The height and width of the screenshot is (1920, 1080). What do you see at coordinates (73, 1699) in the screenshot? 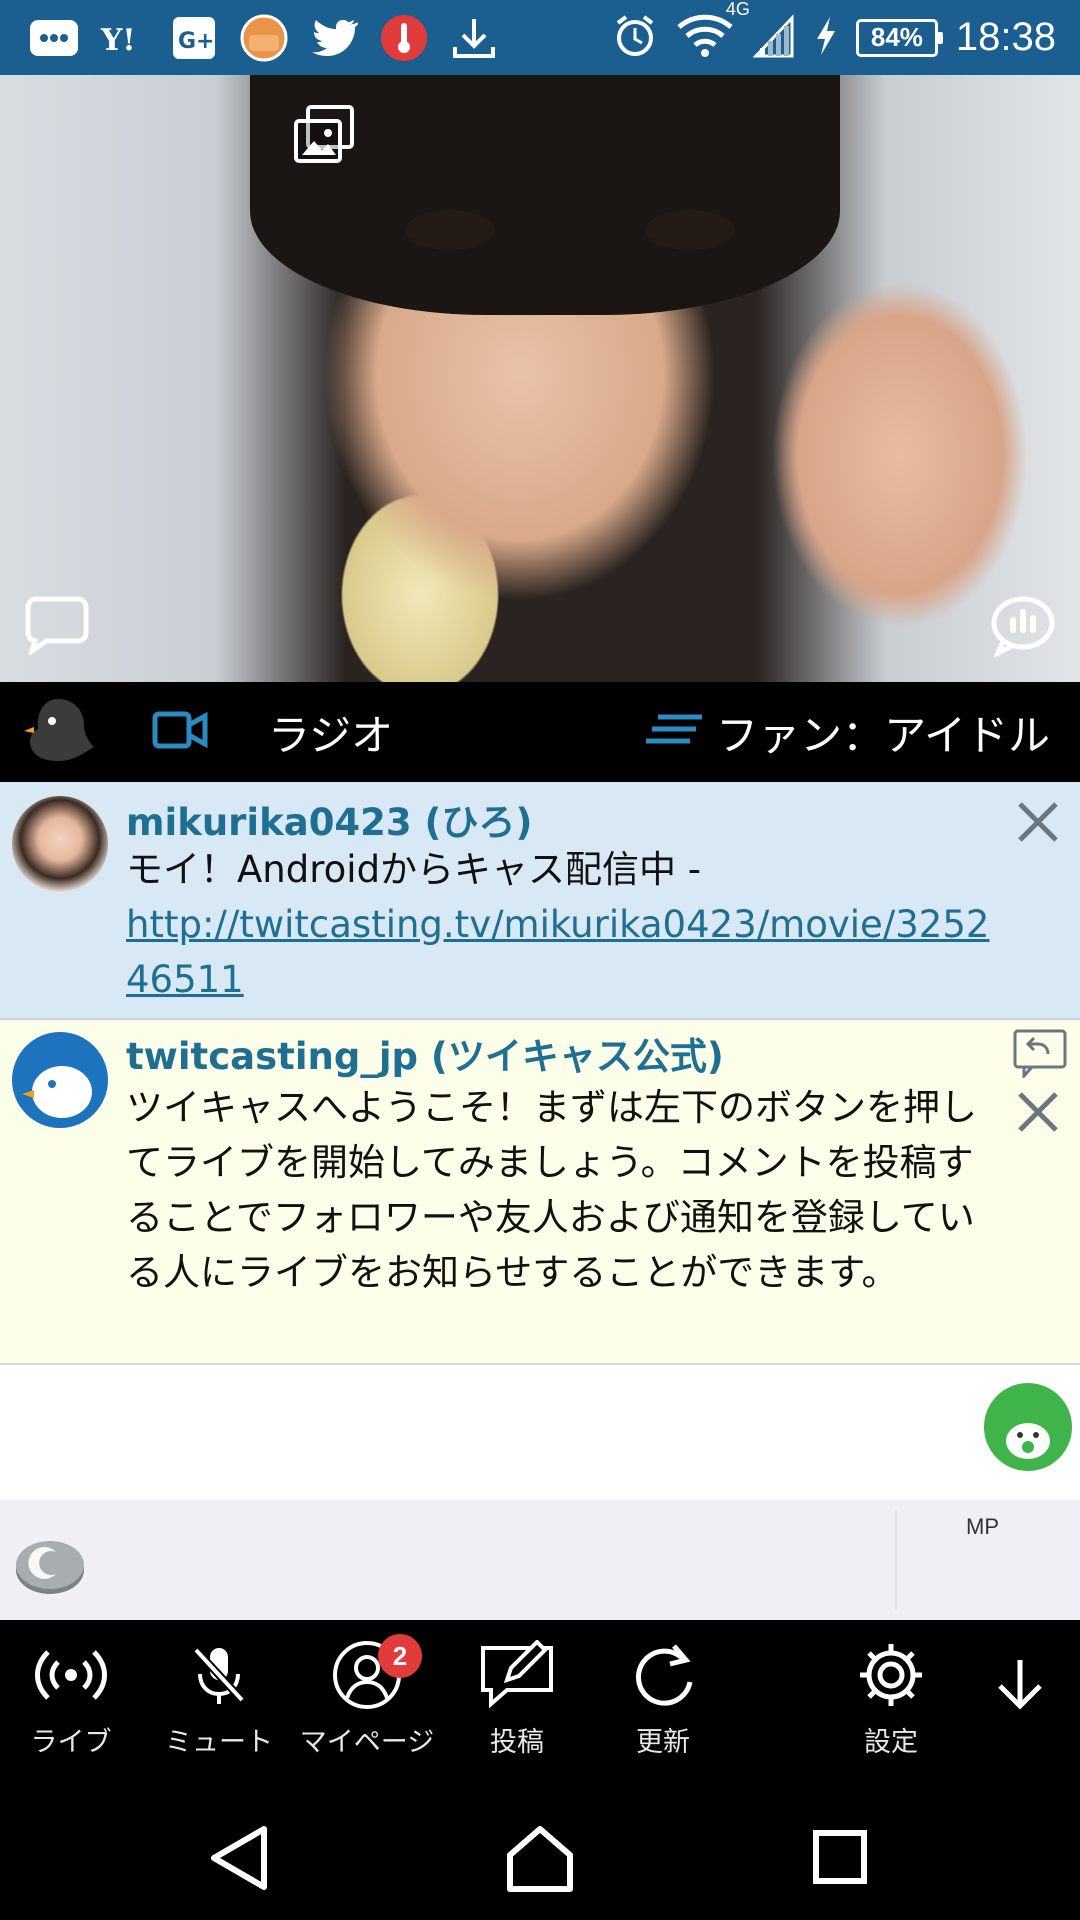
I see `live-button: ライブ` at bounding box center [73, 1699].